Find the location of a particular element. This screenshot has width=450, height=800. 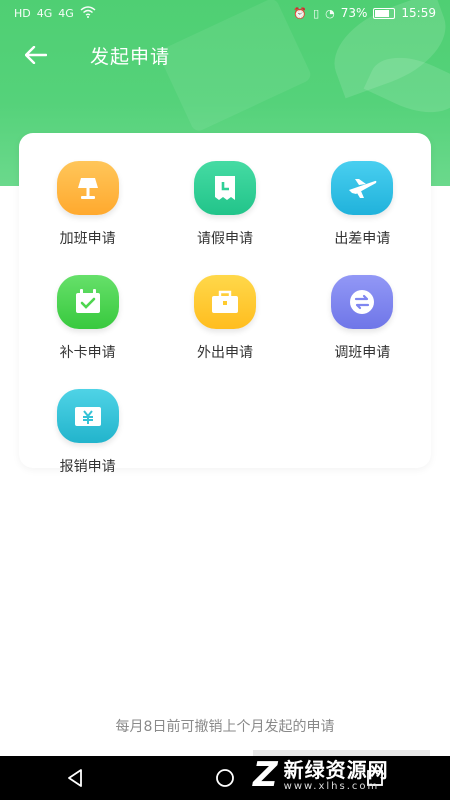

tile-shift-swap: 调班申请 is located at coordinates (362, 318).